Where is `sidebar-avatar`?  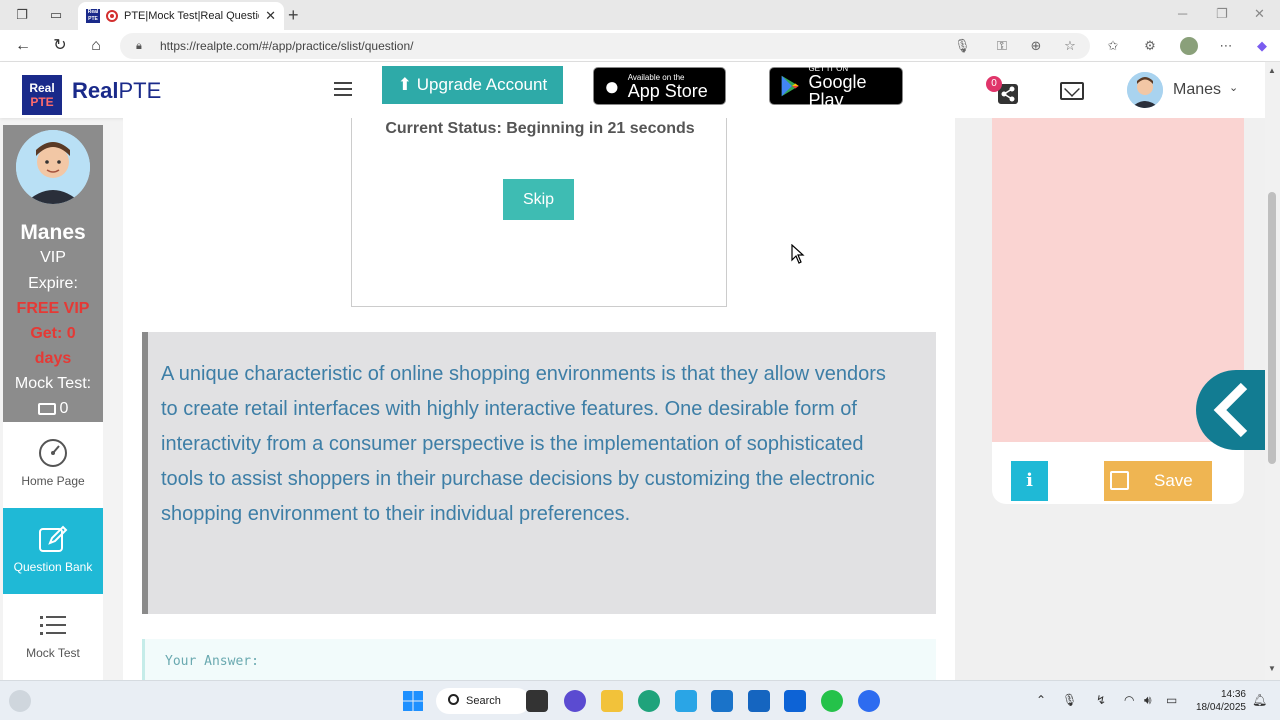 sidebar-avatar is located at coordinates (53, 167).